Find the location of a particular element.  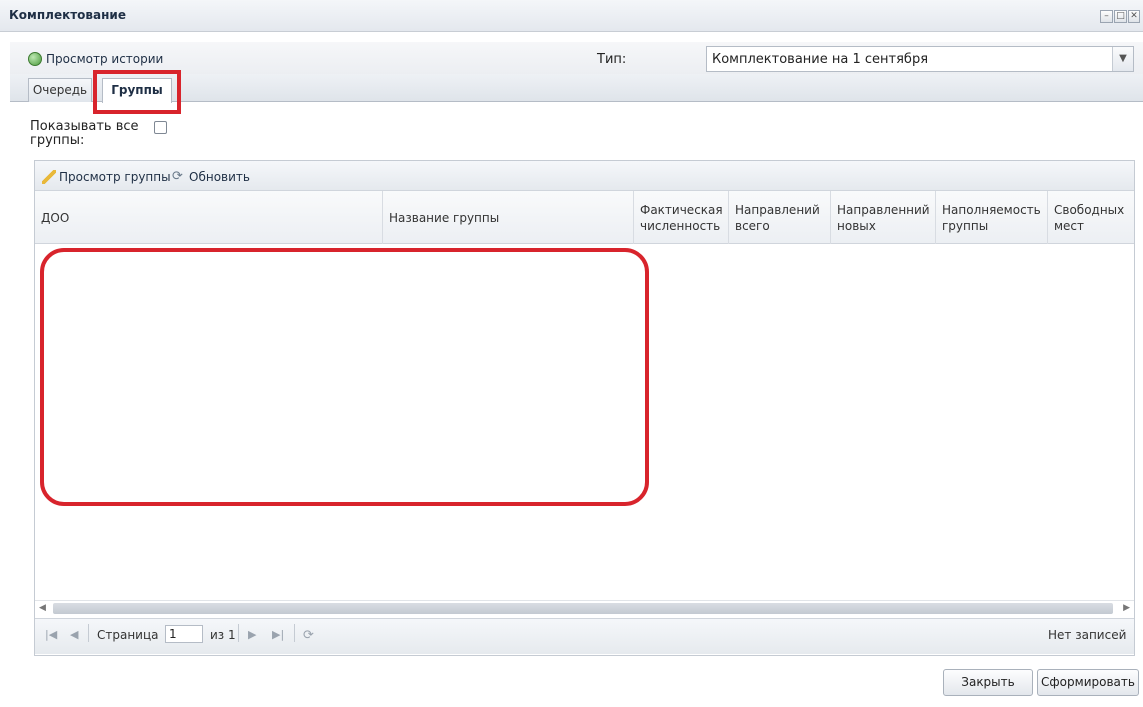

show-all-checkbox is located at coordinates (160, 127).